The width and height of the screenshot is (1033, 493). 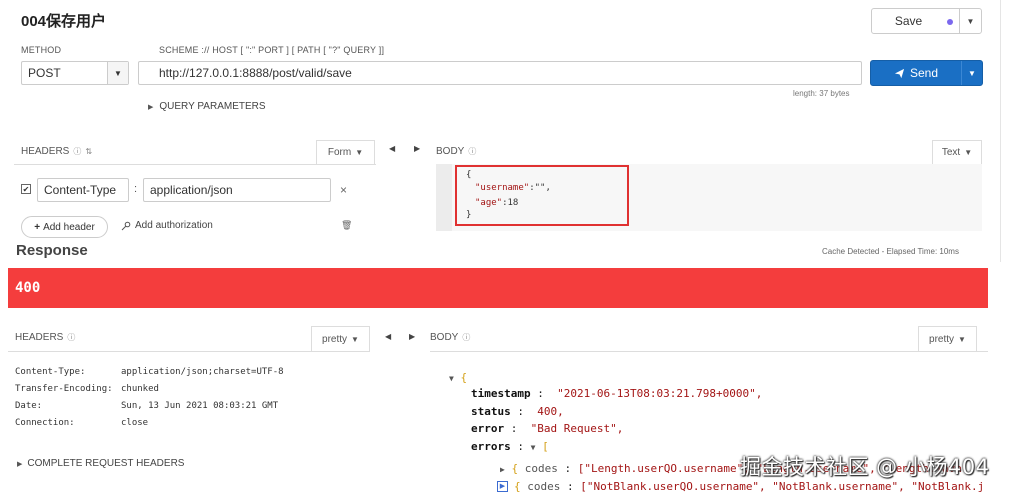 What do you see at coordinates (500, 73) in the screenshot?
I see `url-input: http://127.0.0.1:8888/post/valid/save` at bounding box center [500, 73].